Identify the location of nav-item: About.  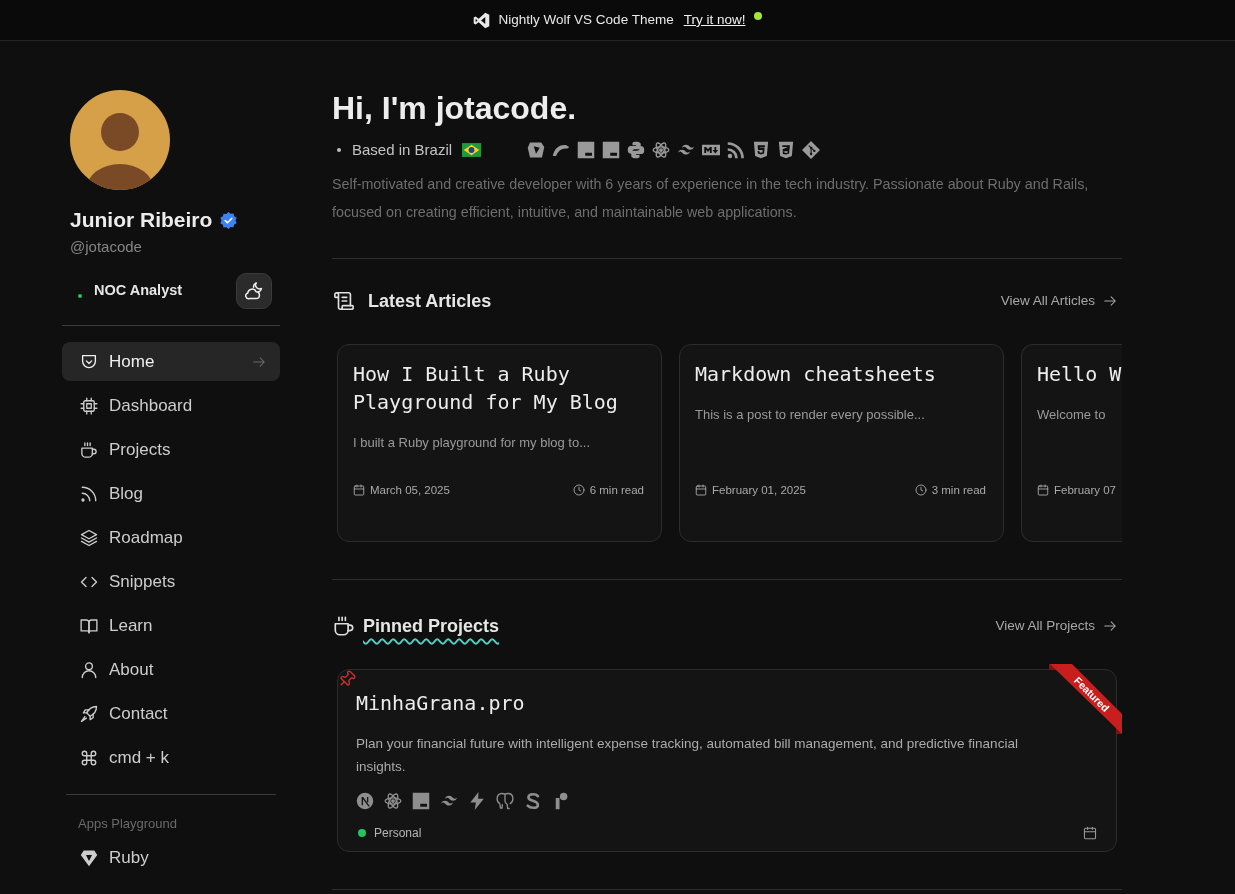
(171, 669).